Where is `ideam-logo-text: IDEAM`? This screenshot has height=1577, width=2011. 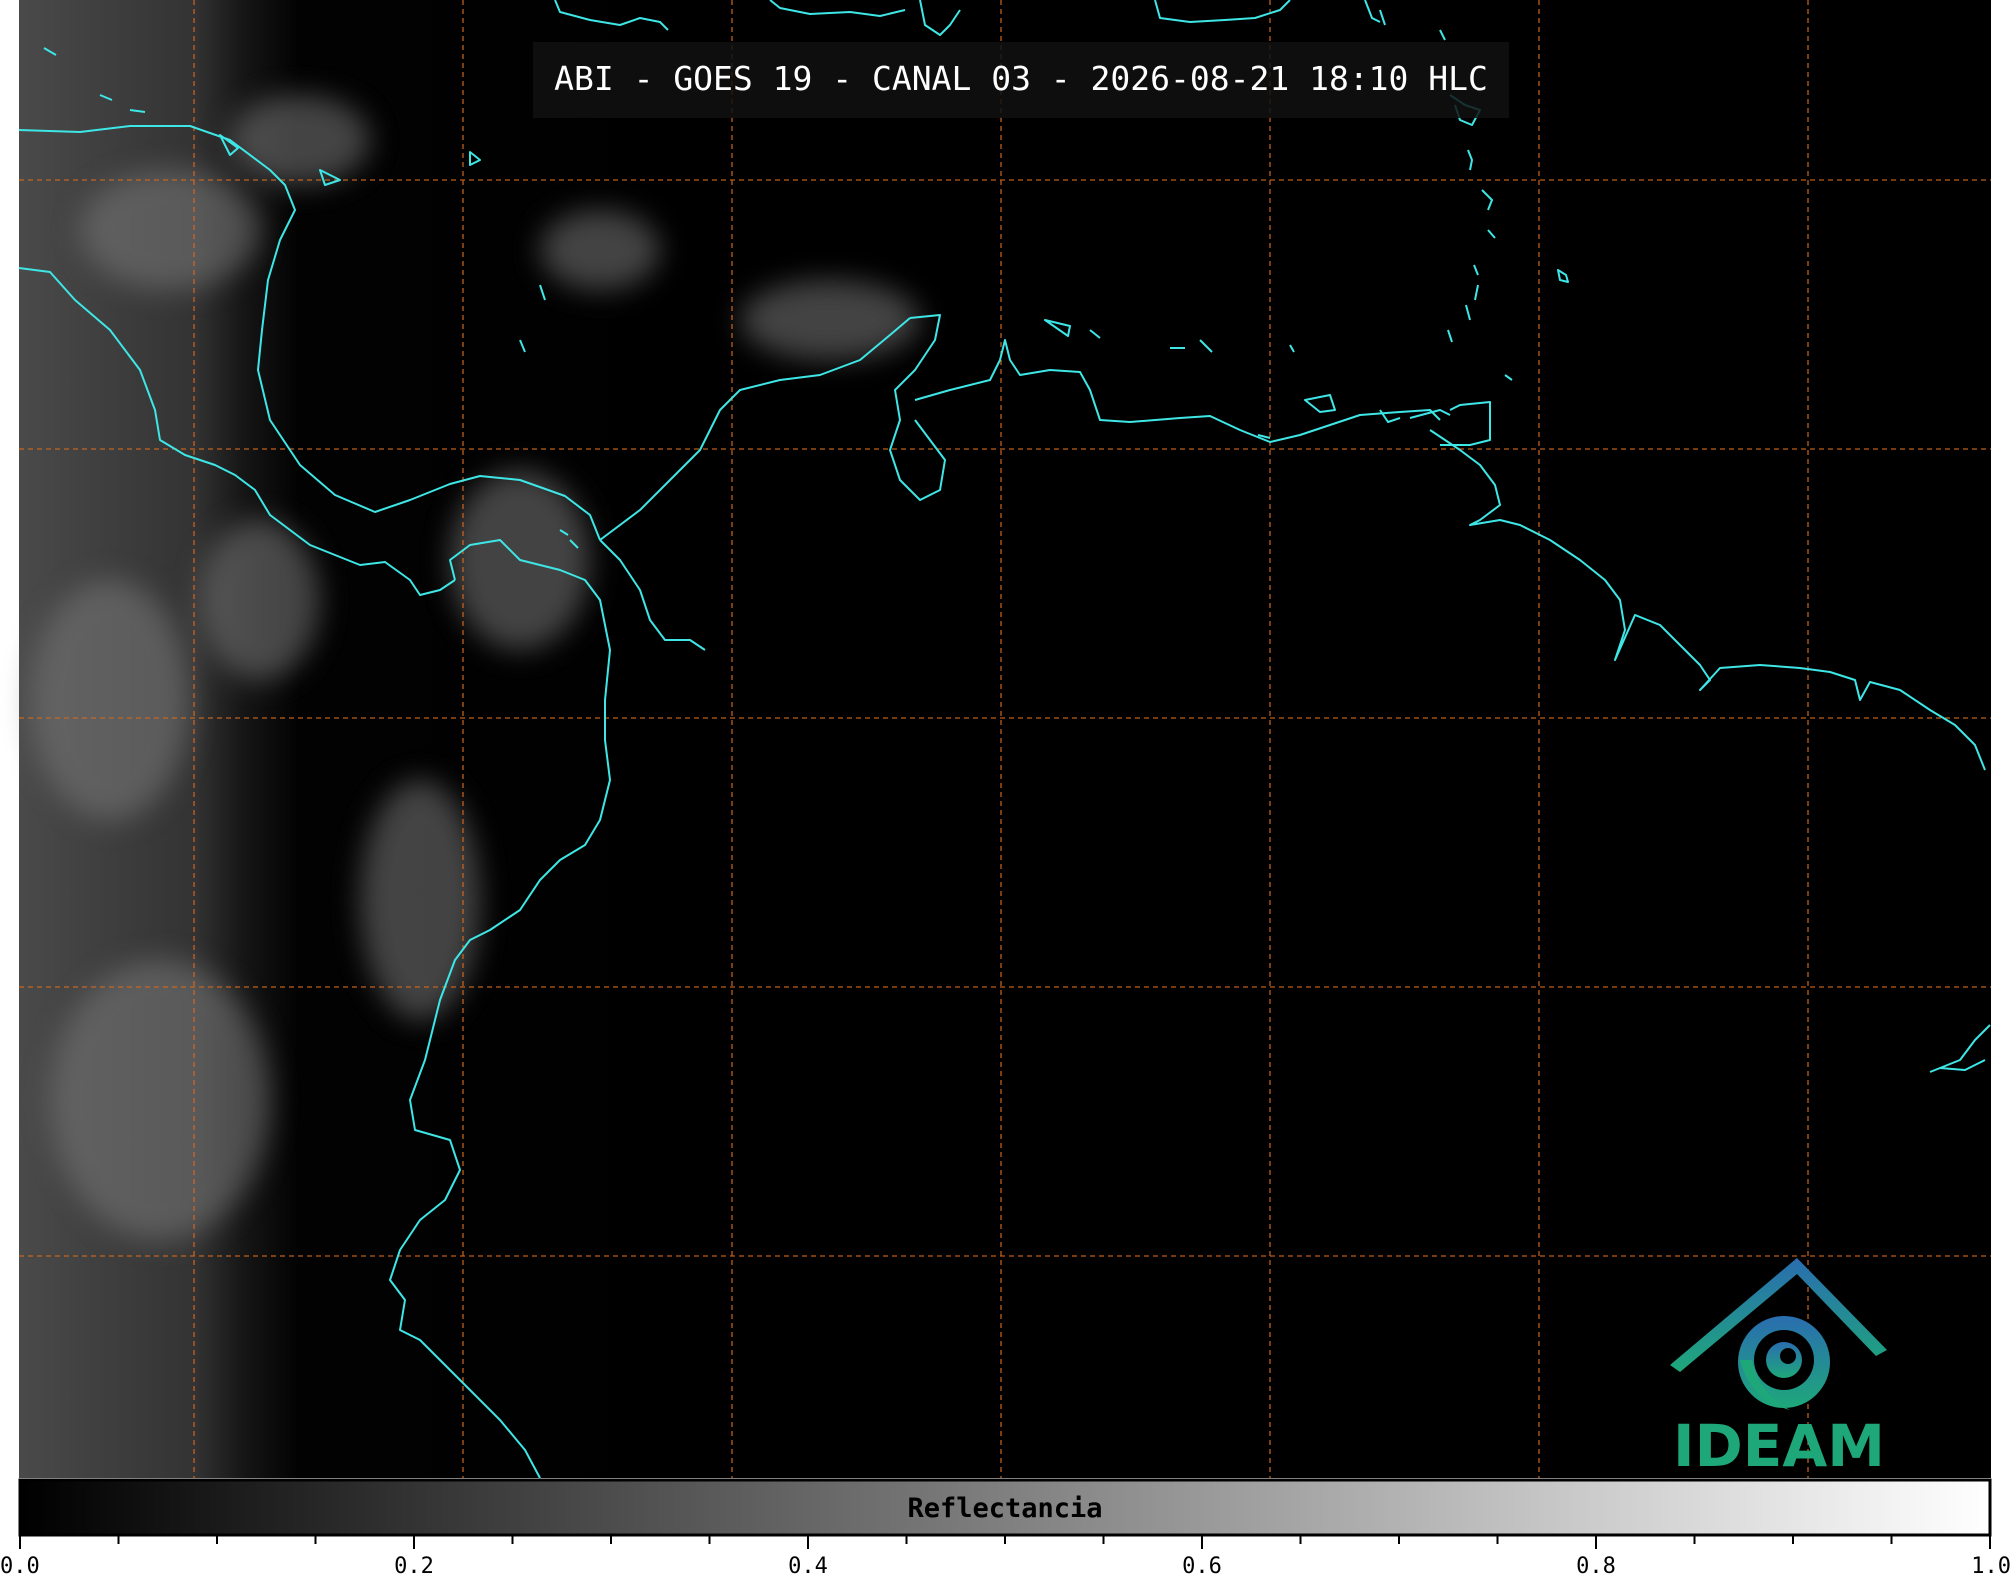
ideam-logo-text: IDEAM is located at coordinates (1779, 1446).